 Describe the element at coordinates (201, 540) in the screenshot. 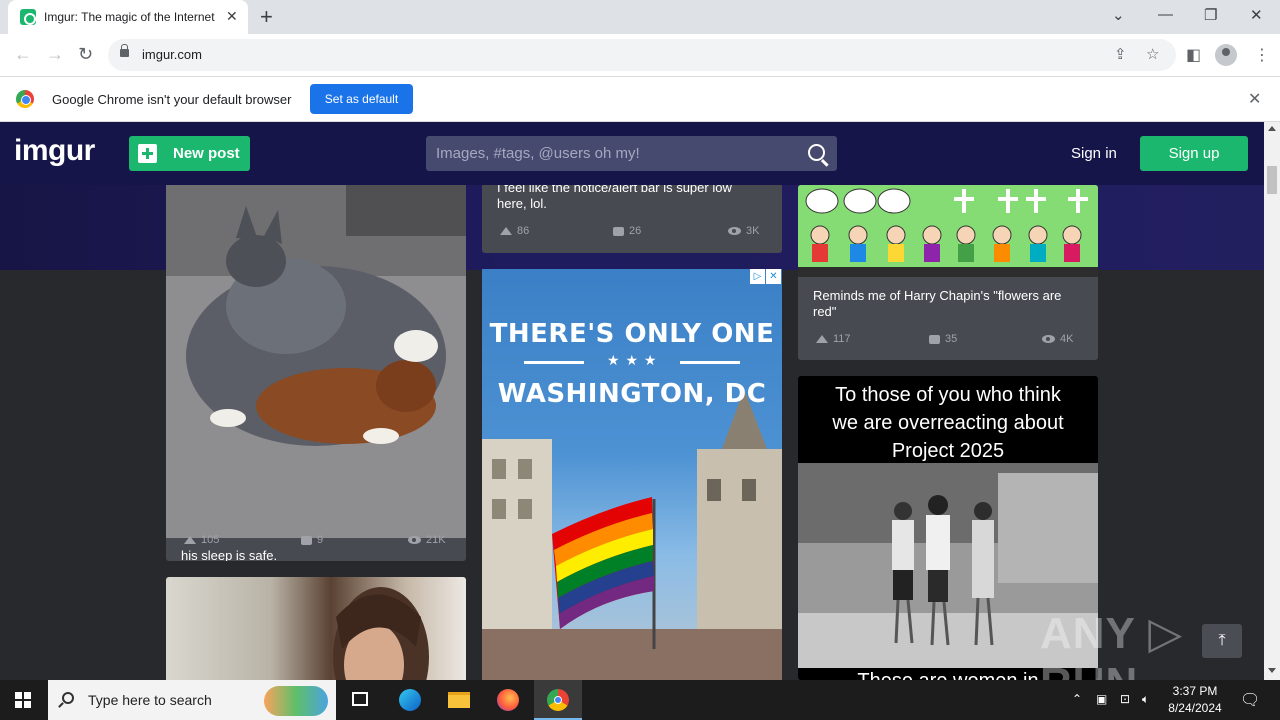

I see `upvote-count: 105` at that location.